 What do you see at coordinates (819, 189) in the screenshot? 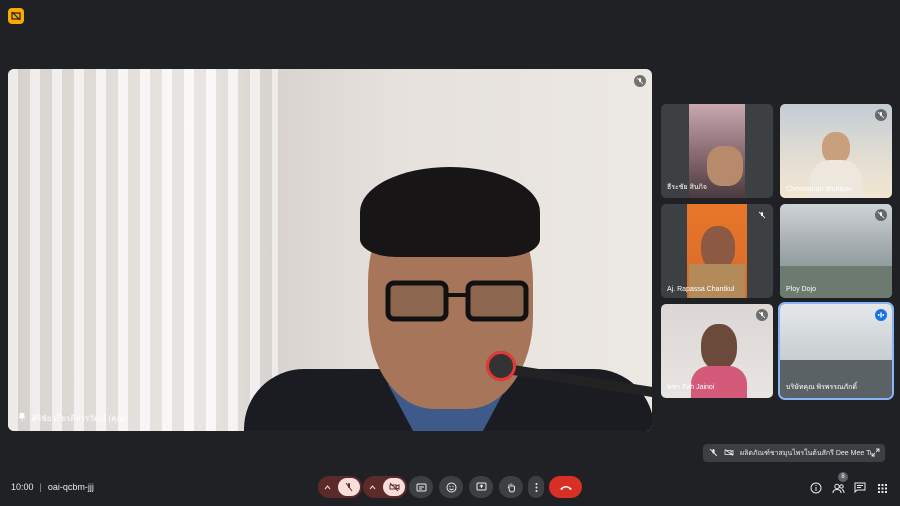
I see `participant-name: Cheewanan Wuttipan` at bounding box center [819, 189].